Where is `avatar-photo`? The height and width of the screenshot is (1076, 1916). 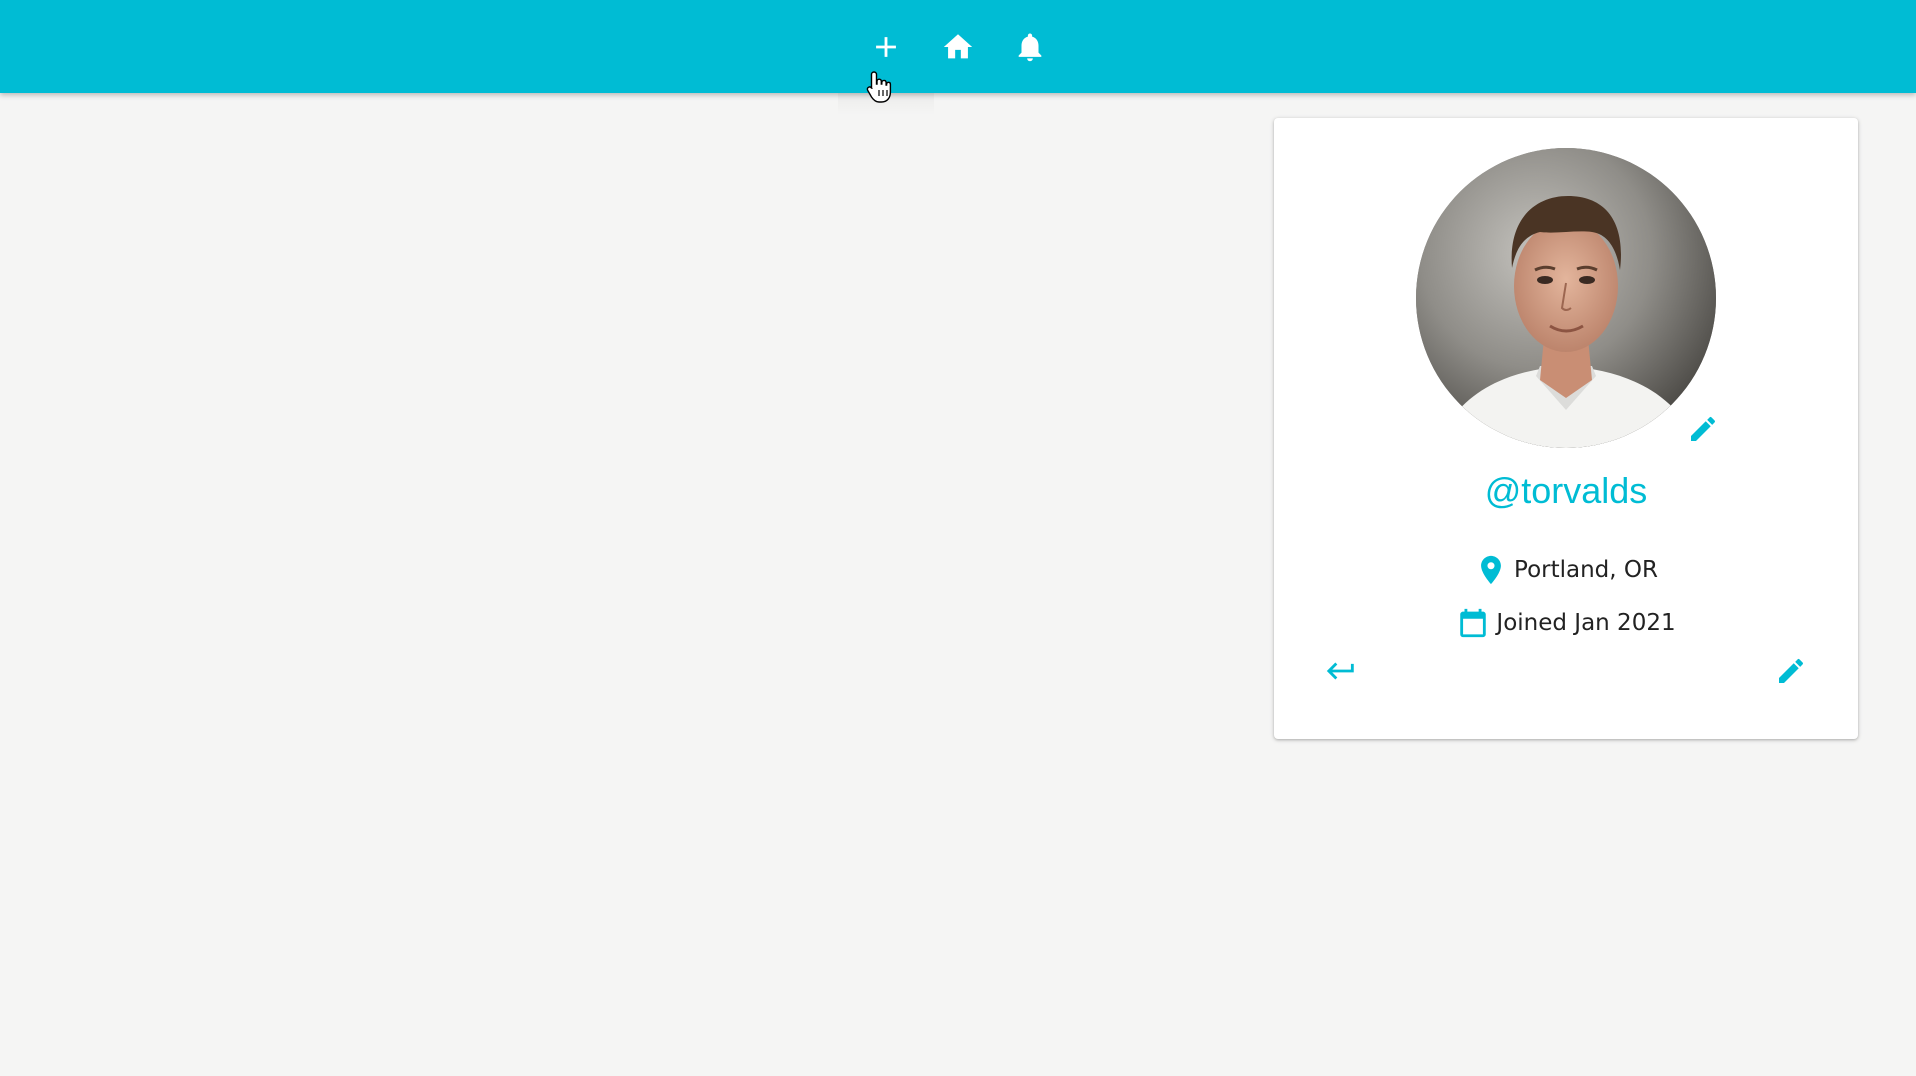
avatar-photo is located at coordinates (1566, 298).